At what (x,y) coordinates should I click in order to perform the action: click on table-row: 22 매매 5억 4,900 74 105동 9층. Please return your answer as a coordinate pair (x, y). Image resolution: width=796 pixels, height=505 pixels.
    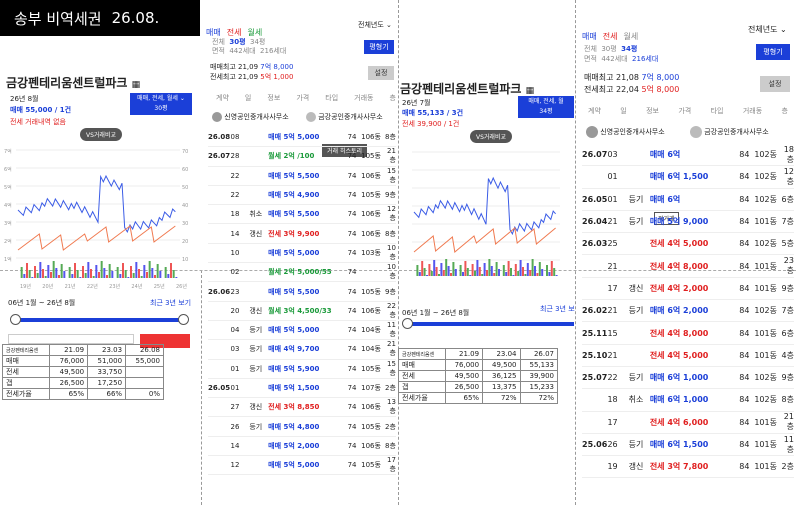
    Looking at the image, I should click on (302, 196).